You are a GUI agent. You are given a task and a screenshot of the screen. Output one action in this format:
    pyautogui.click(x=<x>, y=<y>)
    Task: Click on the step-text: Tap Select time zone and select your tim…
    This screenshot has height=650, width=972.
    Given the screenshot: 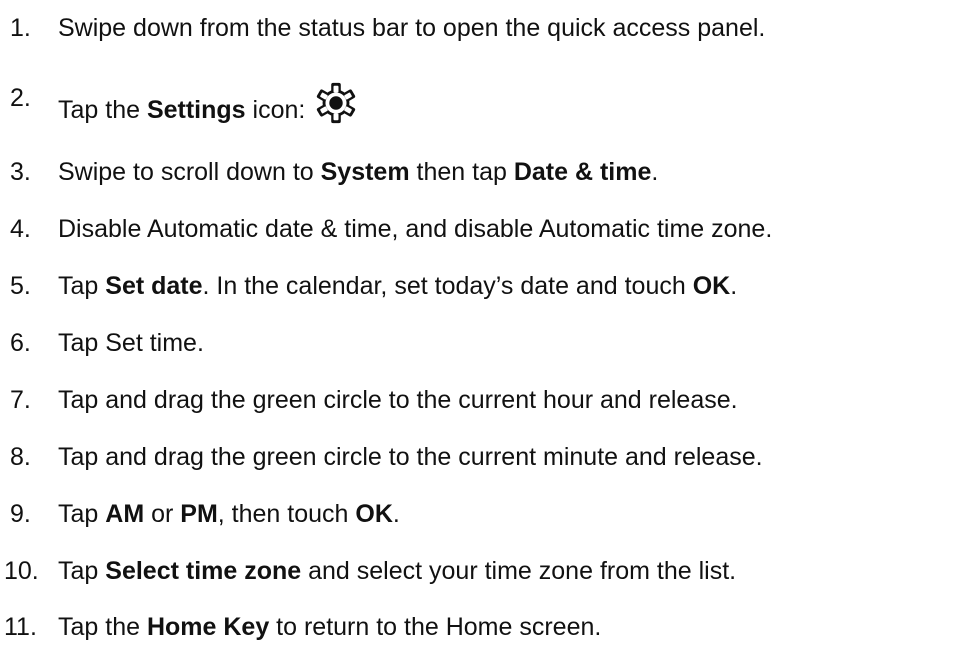 What is the action you would take?
    pyautogui.click(x=397, y=571)
    